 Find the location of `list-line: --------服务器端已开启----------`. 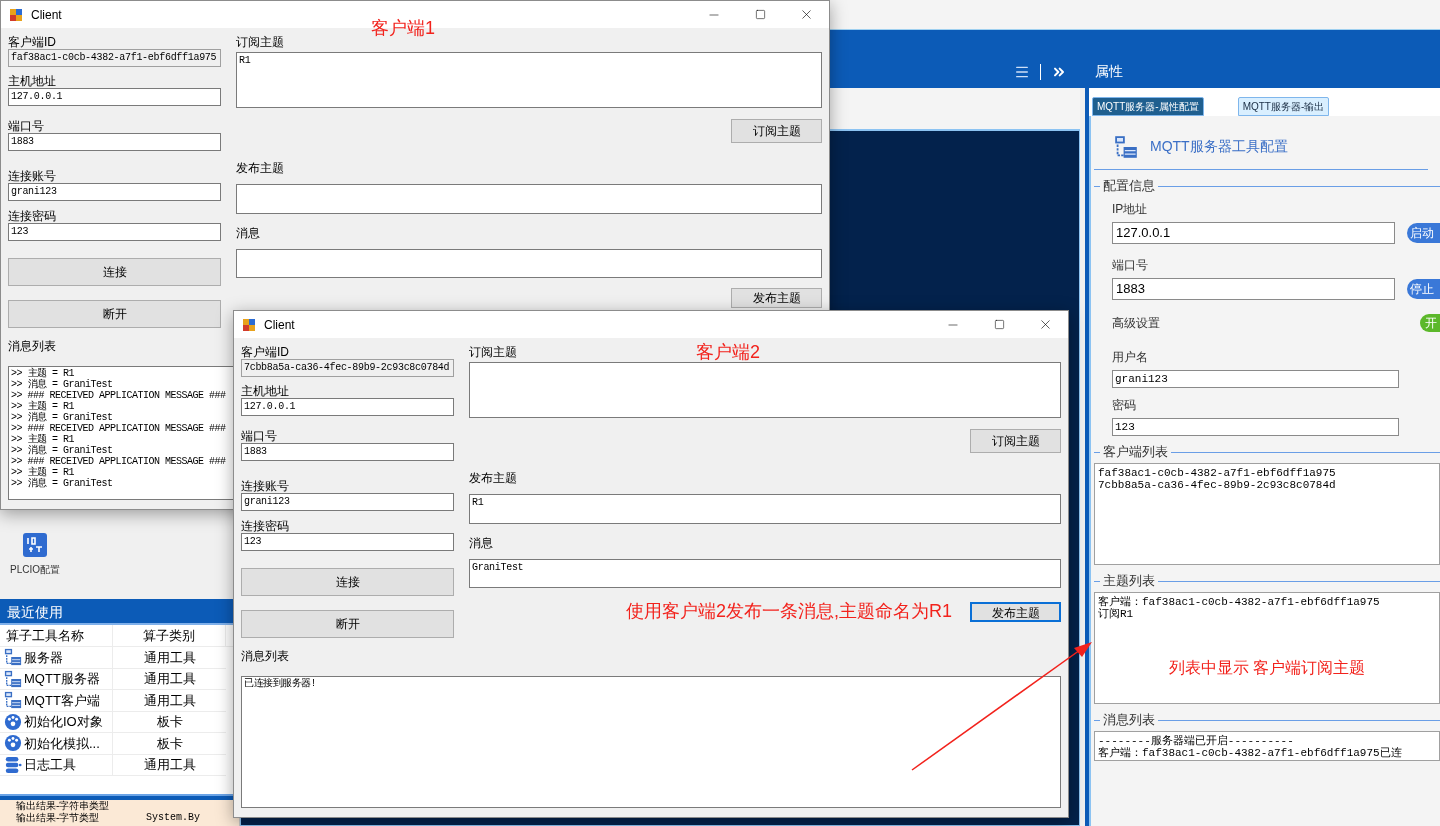

list-line: --------服务器端已开启---------- is located at coordinates (1196, 741).